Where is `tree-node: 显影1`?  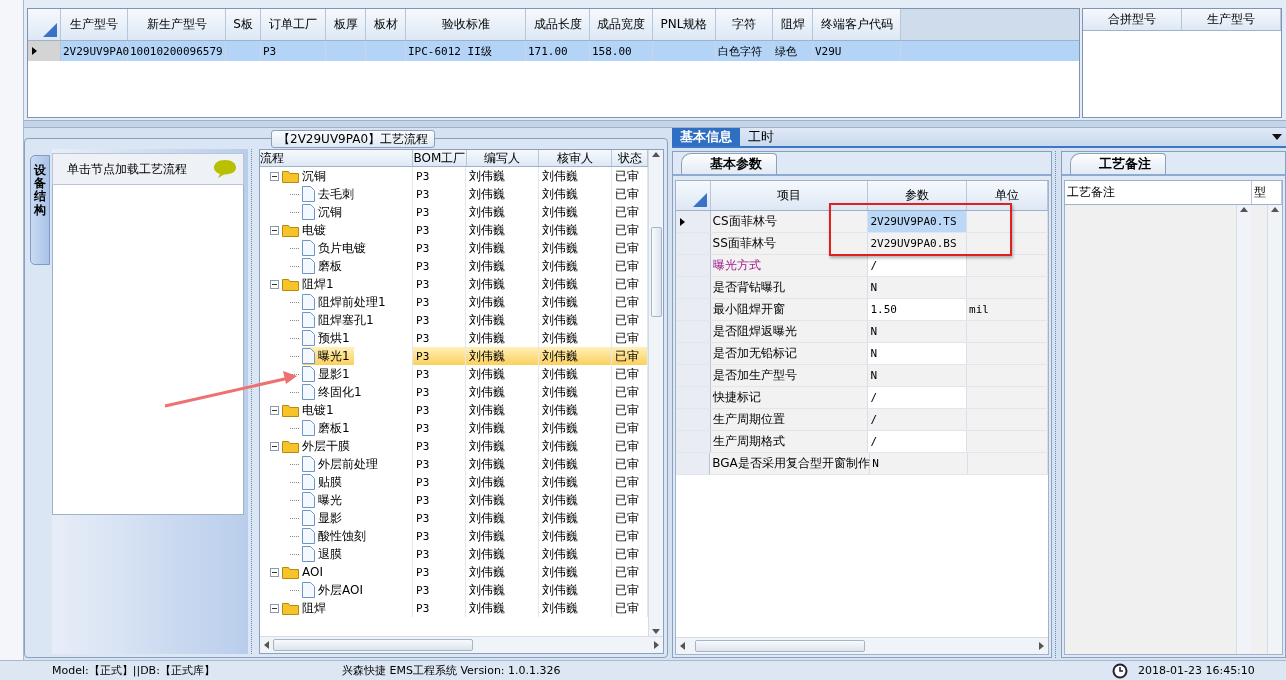 tree-node: 显影1 is located at coordinates (328, 374).